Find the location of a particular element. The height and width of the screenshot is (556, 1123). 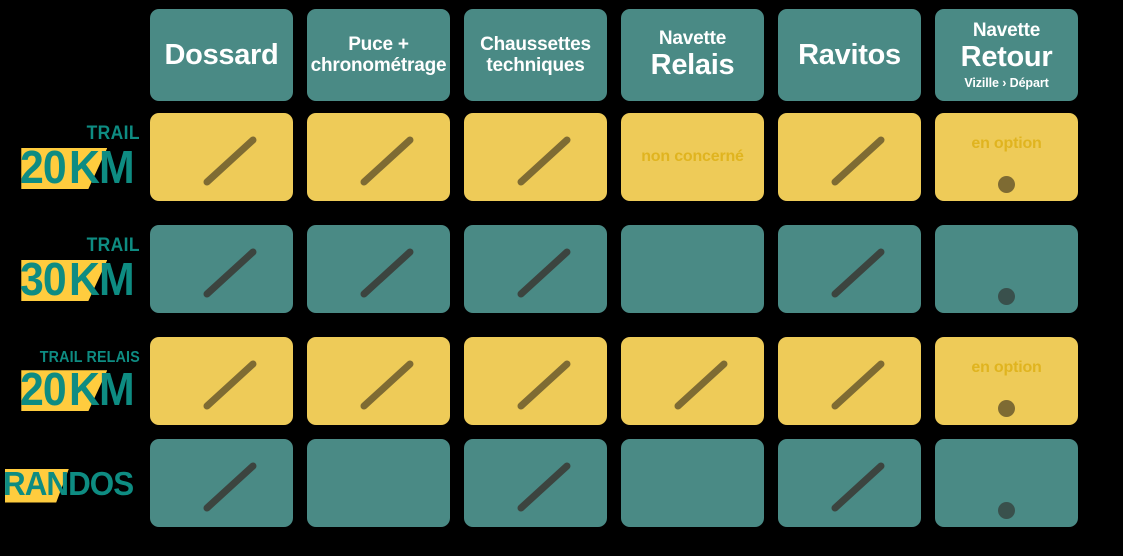

row-label-main: 30KM is located at coordinates (80, 279).